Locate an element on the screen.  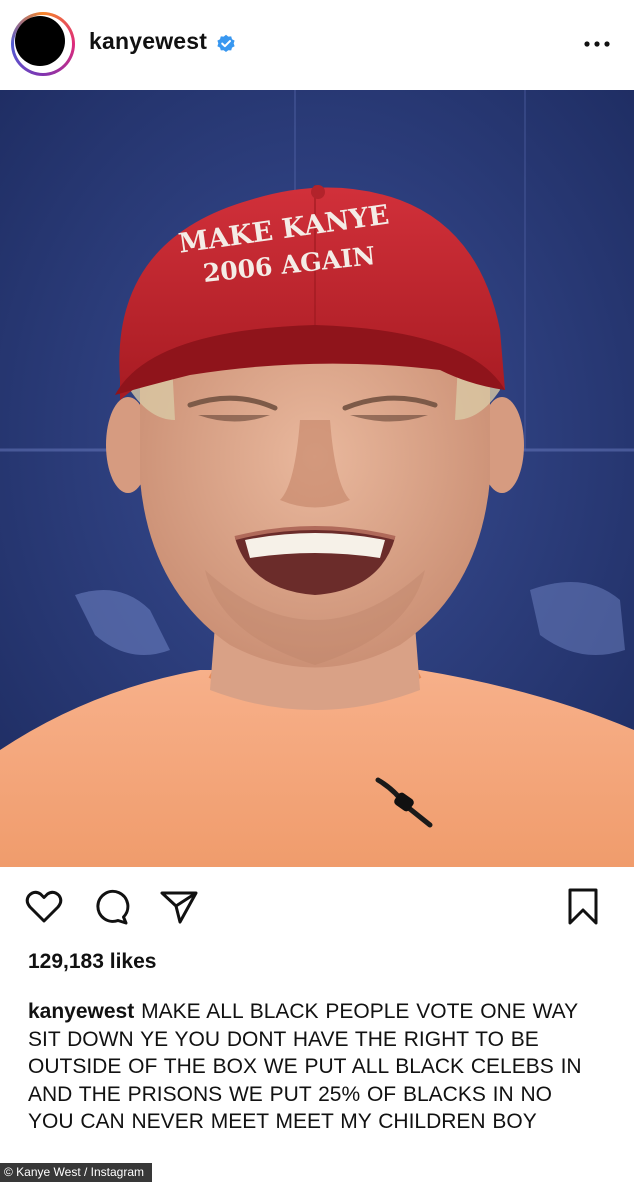
username: kanyewest is located at coordinates (148, 41).